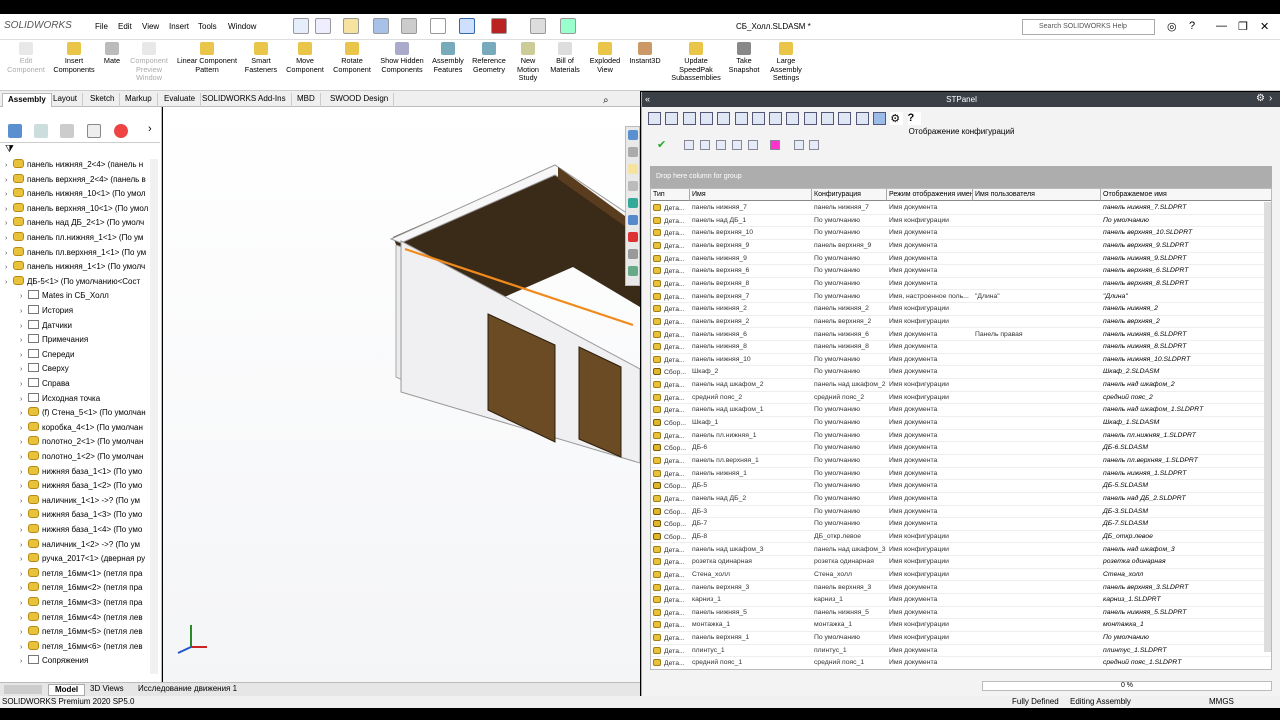 The height and width of the screenshot is (720, 1280). What do you see at coordinates (82, 268) in the screenshot?
I see `tree-node: › панель нижняя_1<1> (По умолч` at bounding box center [82, 268].